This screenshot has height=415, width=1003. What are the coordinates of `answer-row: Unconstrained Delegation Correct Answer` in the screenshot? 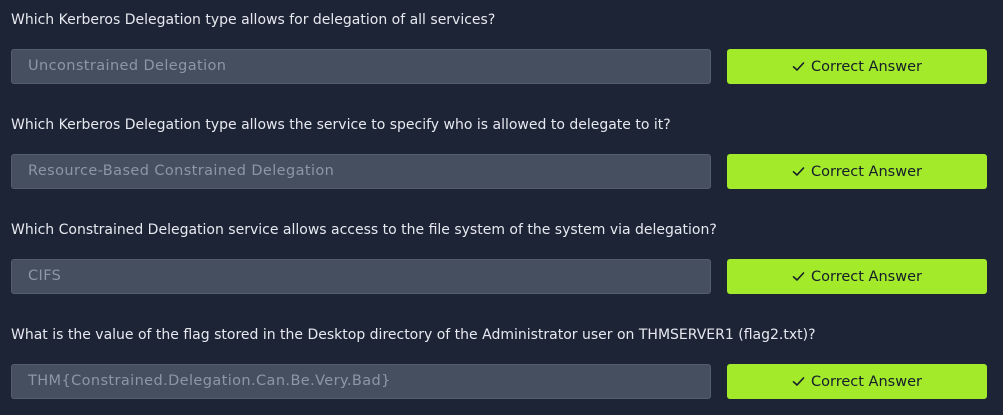 It's located at (499, 66).